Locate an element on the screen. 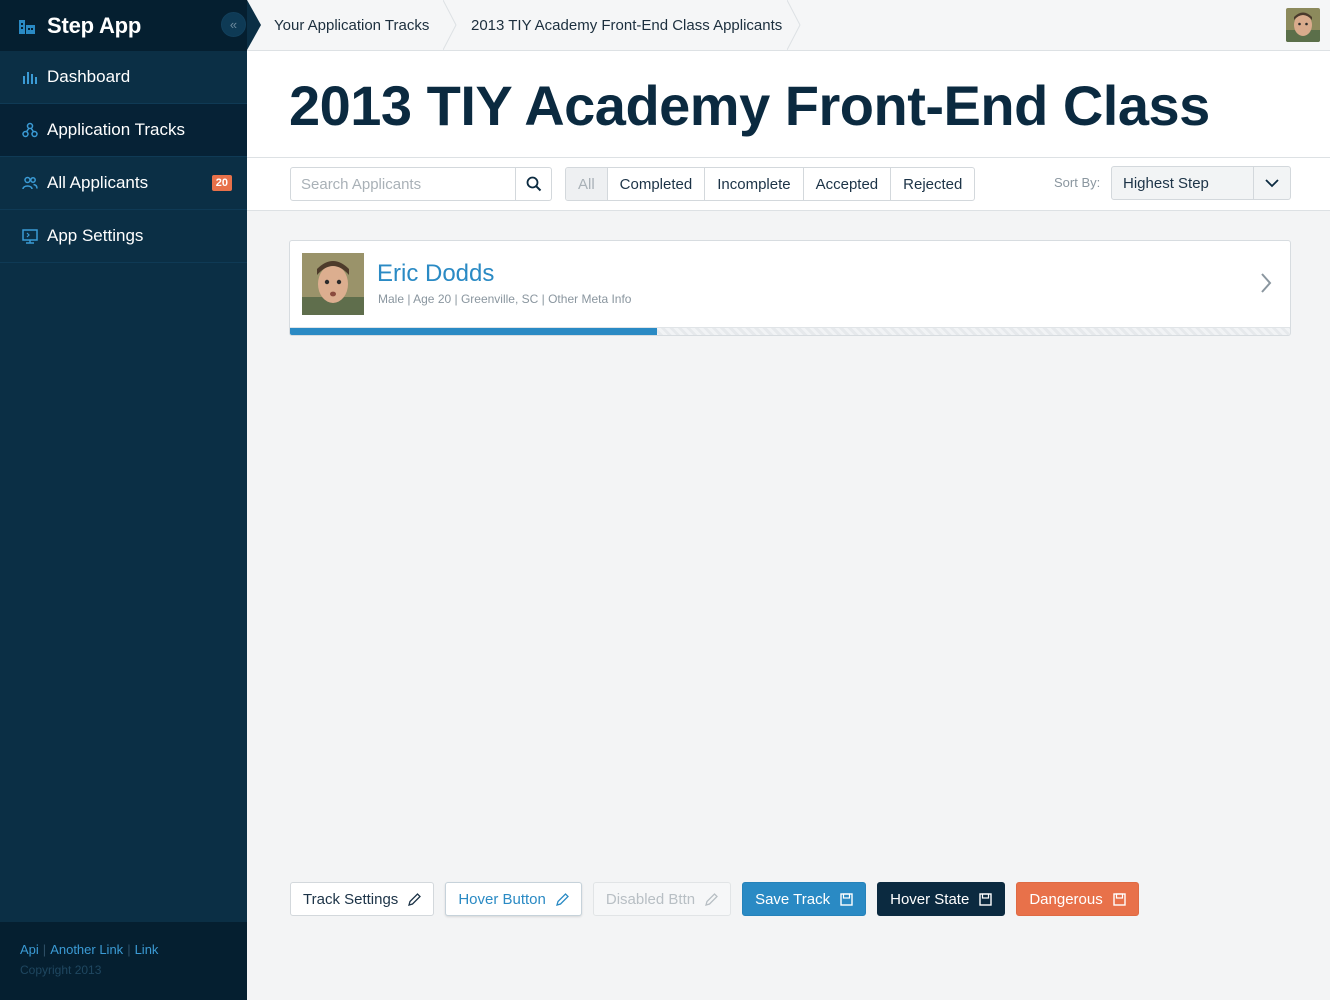  sort-label: Sort By: is located at coordinates (1077, 182).